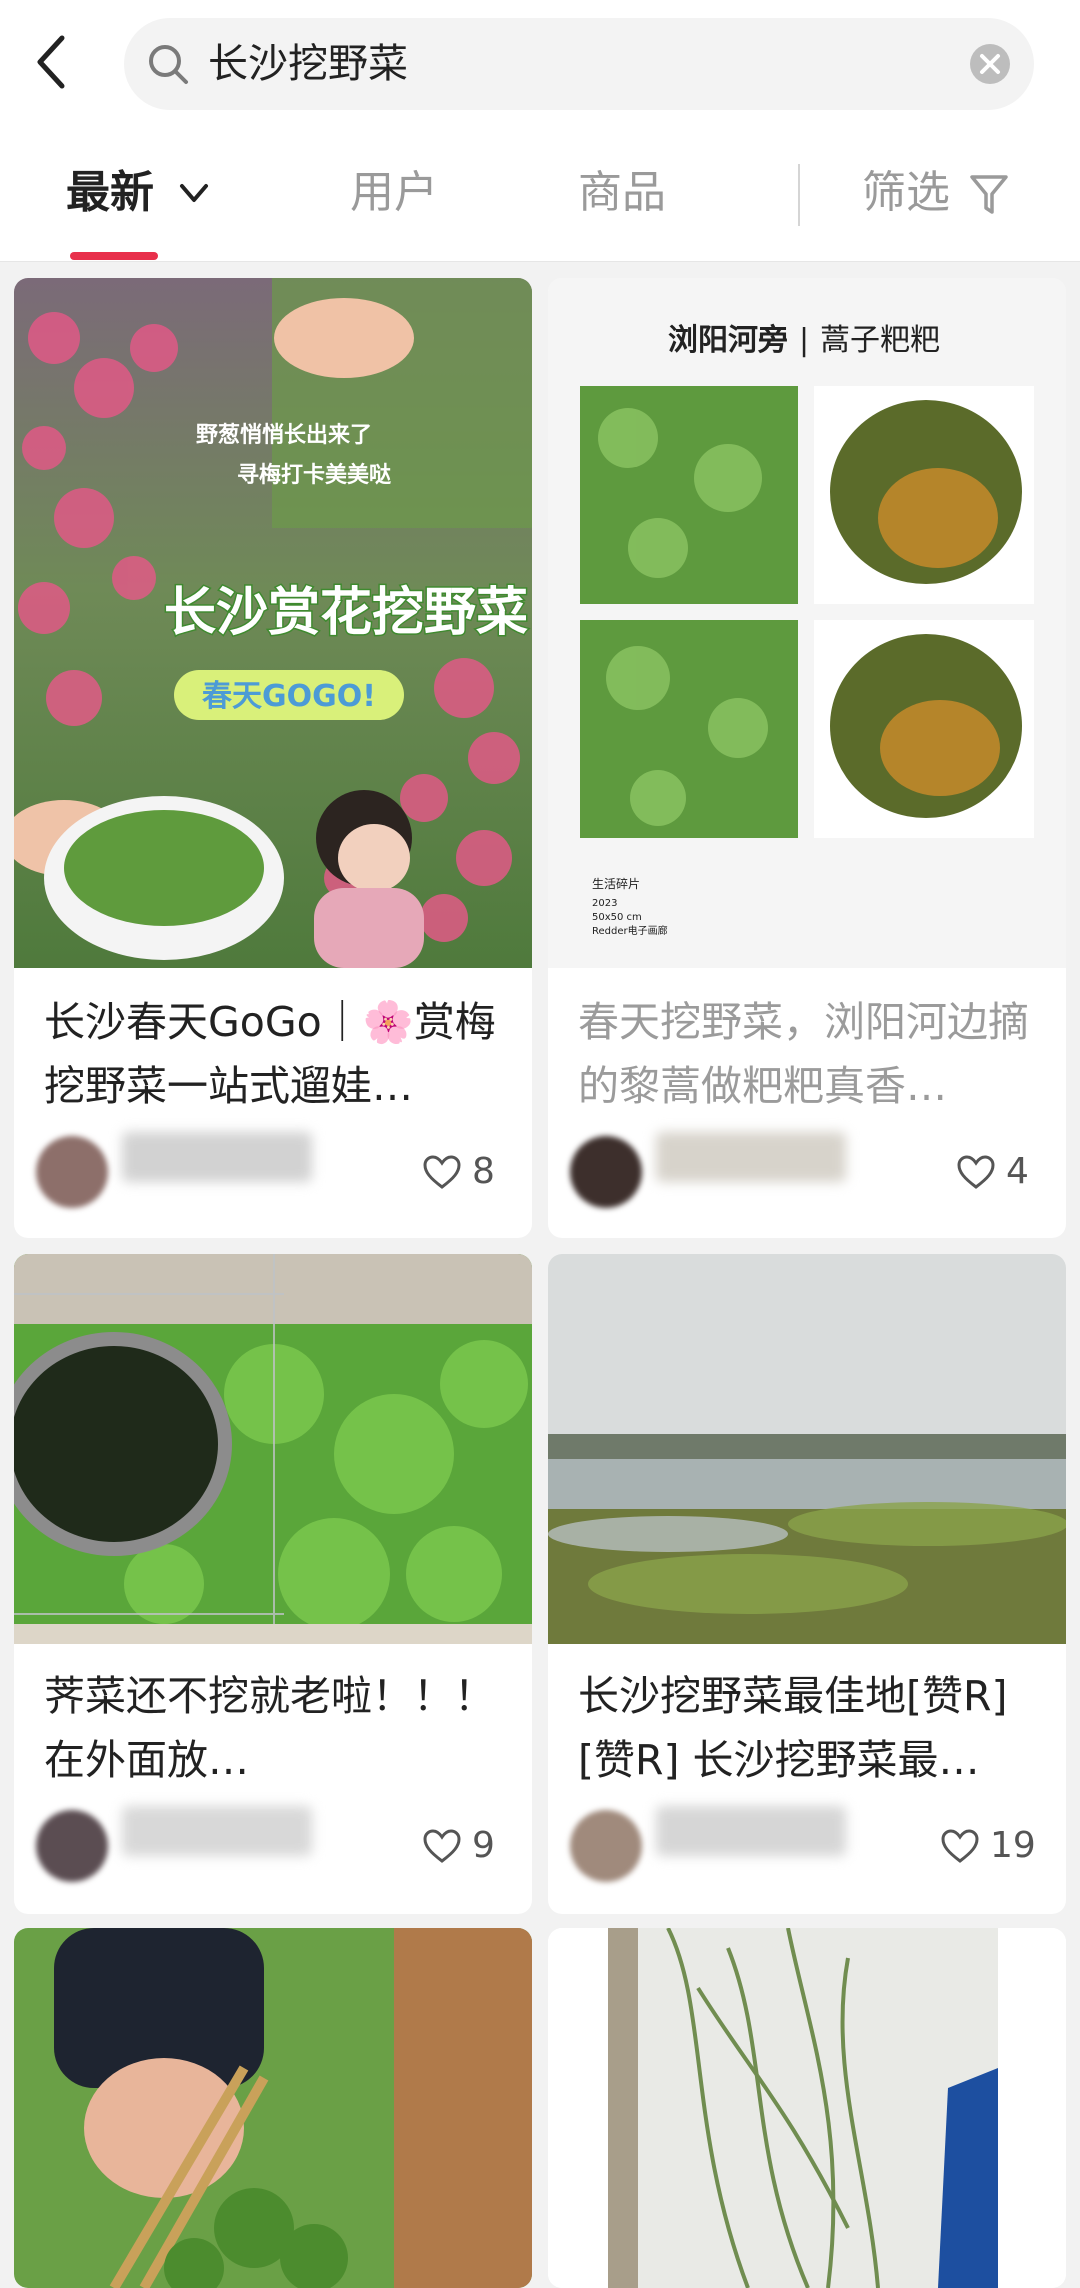  I want to click on filter-icon, so click(989, 195).